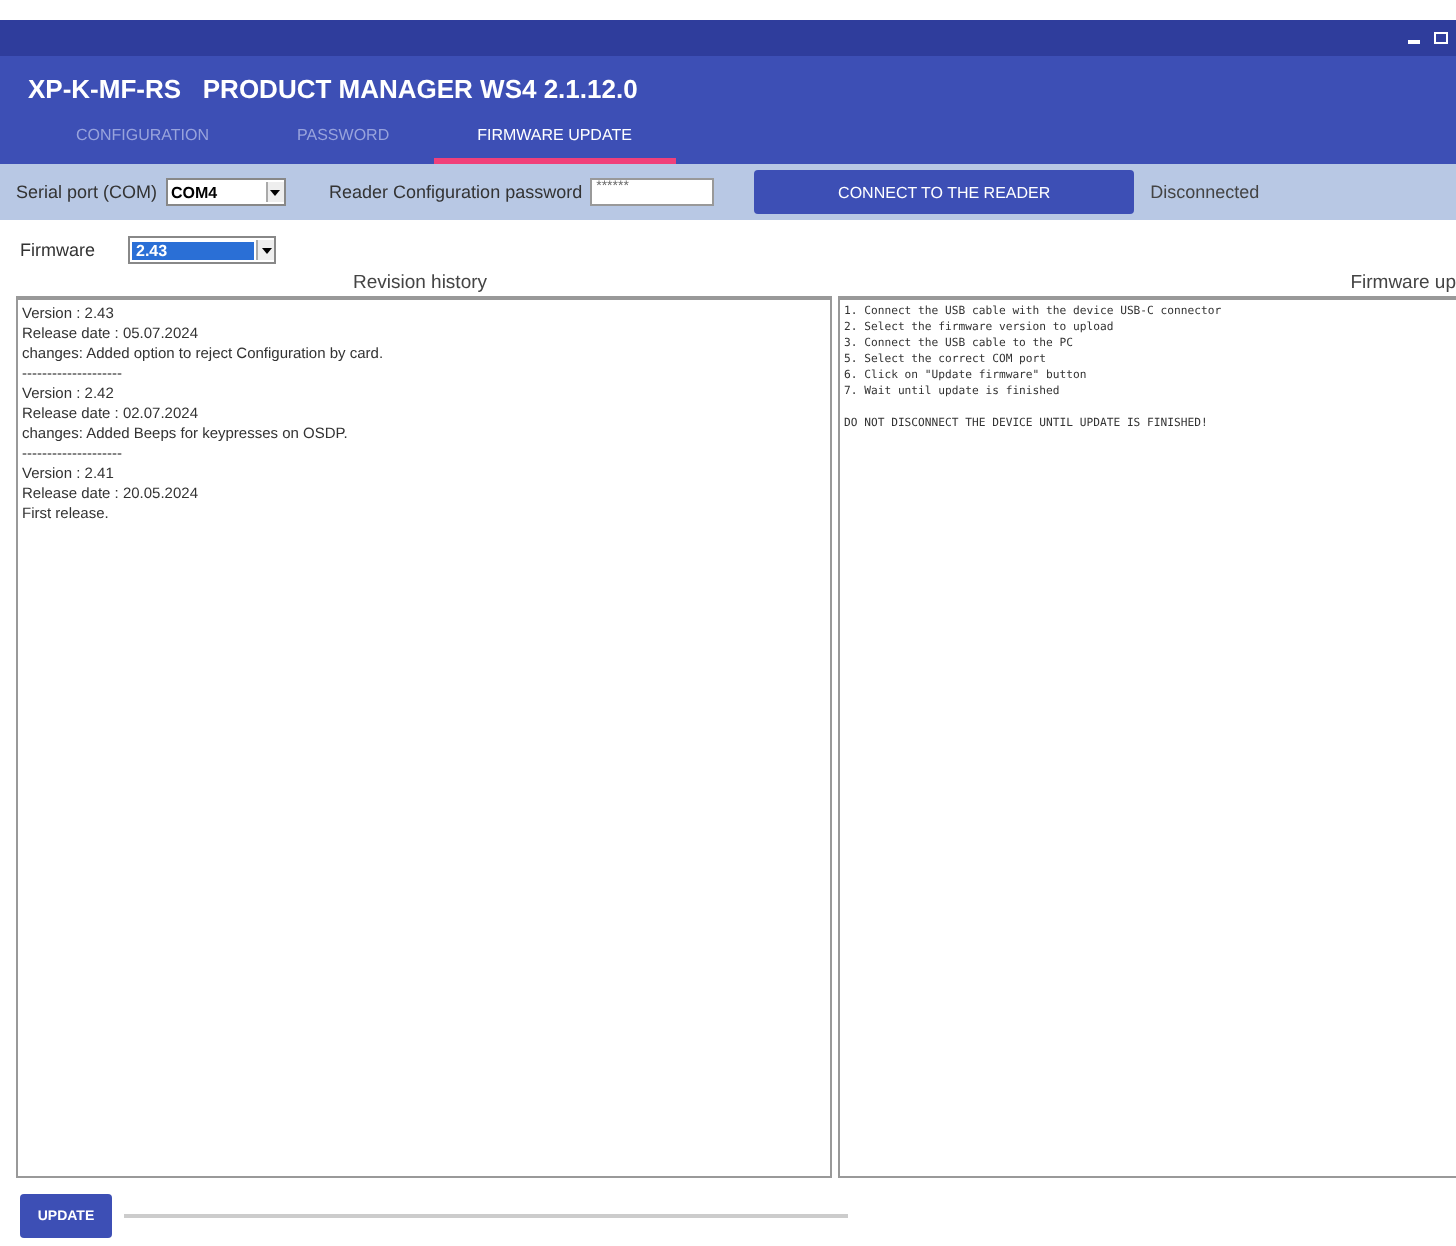 The width and height of the screenshot is (1456, 1246). What do you see at coordinates (333, 88) in the screenshot?
I see `window-title: XP-K-MF-RS PRODUCT MANAGER WS4 2.1.12.0` at bounding box center [333, 88].